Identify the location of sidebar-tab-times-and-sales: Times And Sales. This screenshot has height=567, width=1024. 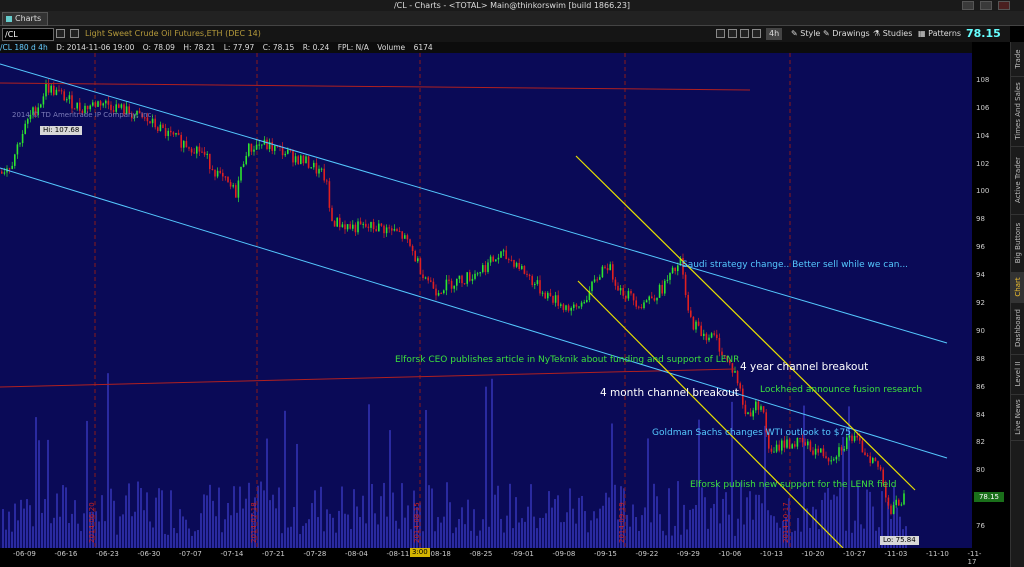
(1017, 111).